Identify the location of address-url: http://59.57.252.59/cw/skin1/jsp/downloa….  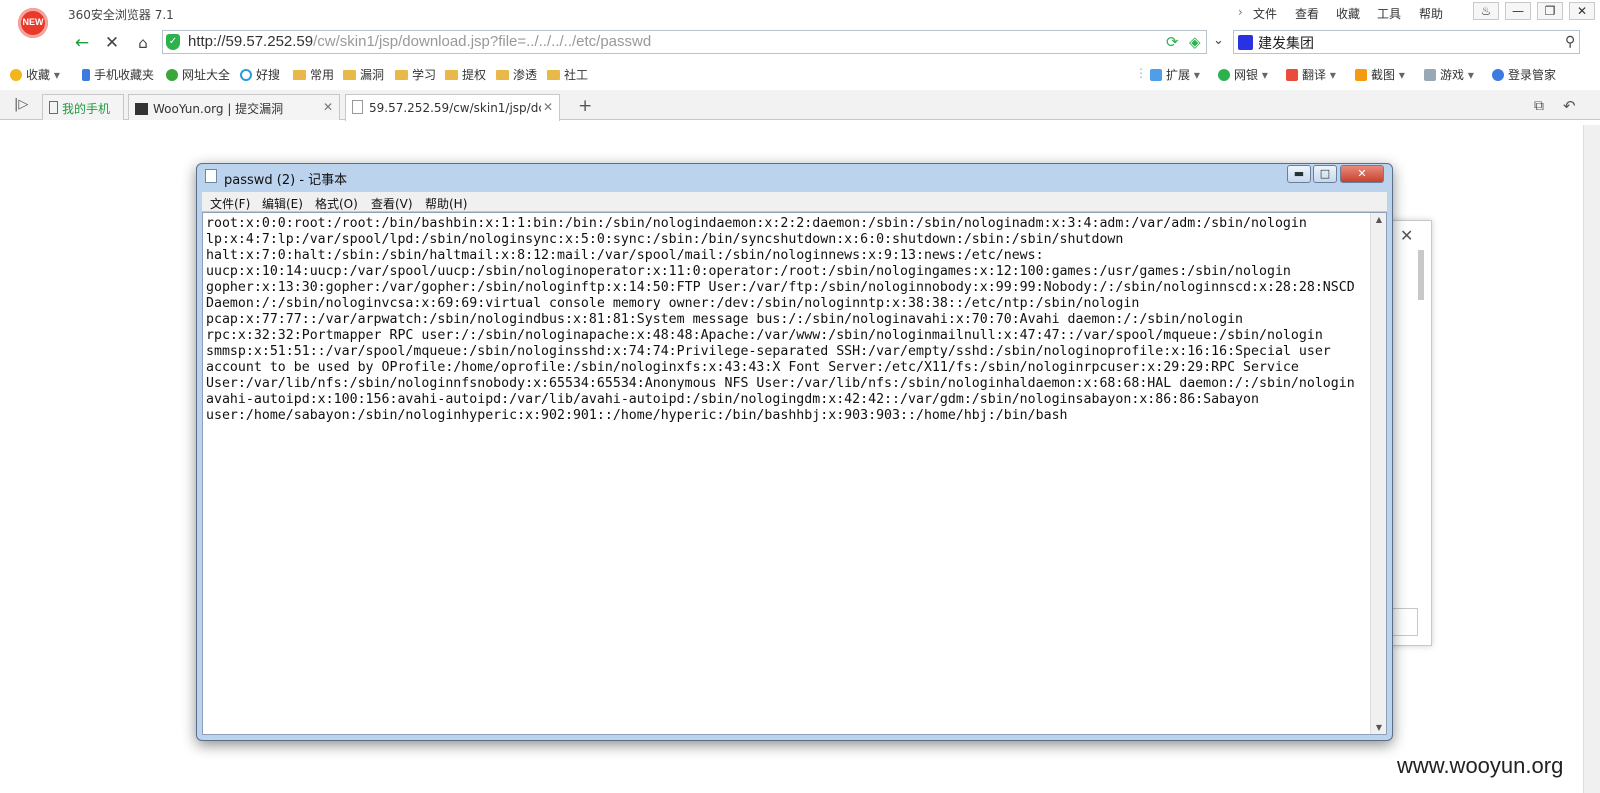
(419, 41).